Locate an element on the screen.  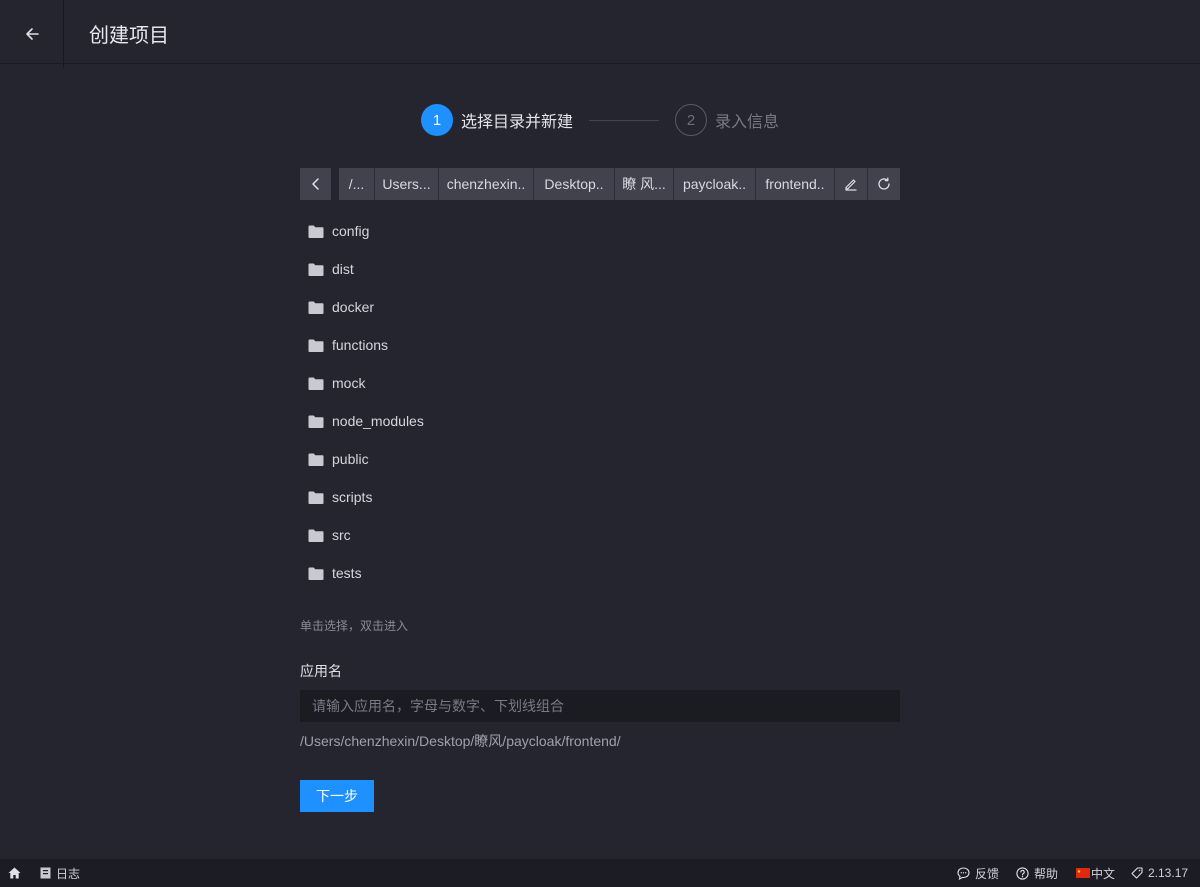
breadcrumb-item: chenzhexin.. is located at coordinates (486, 184).